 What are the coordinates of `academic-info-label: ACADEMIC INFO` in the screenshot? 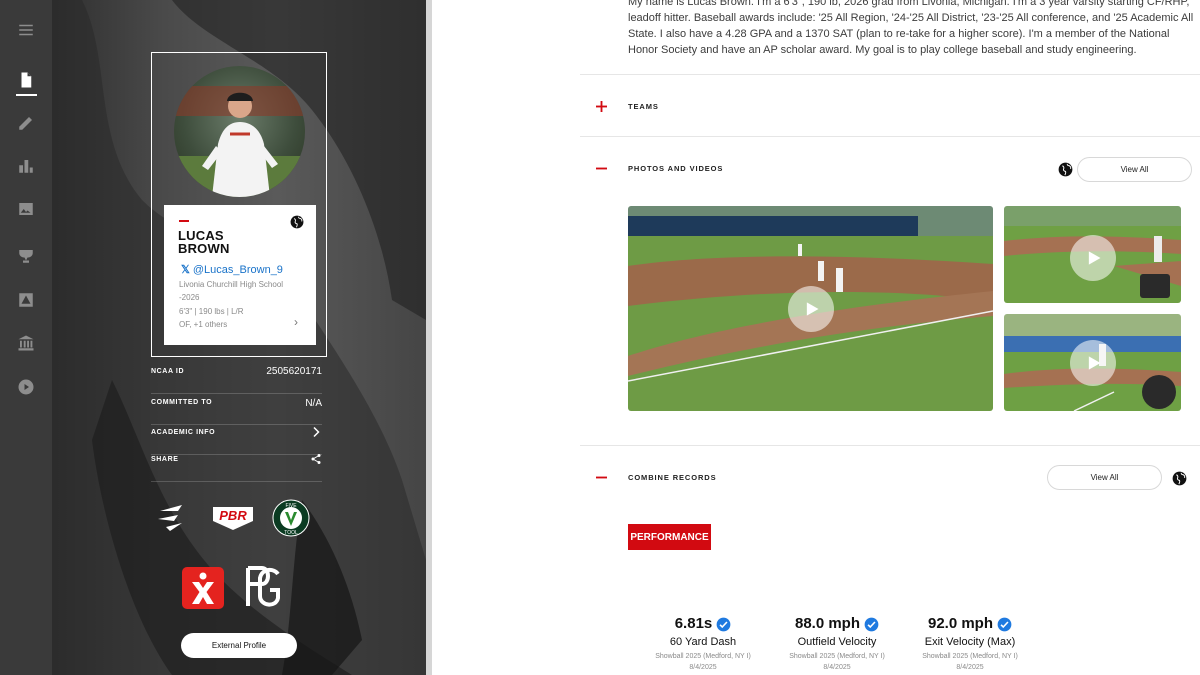 It's located at (183, 432).